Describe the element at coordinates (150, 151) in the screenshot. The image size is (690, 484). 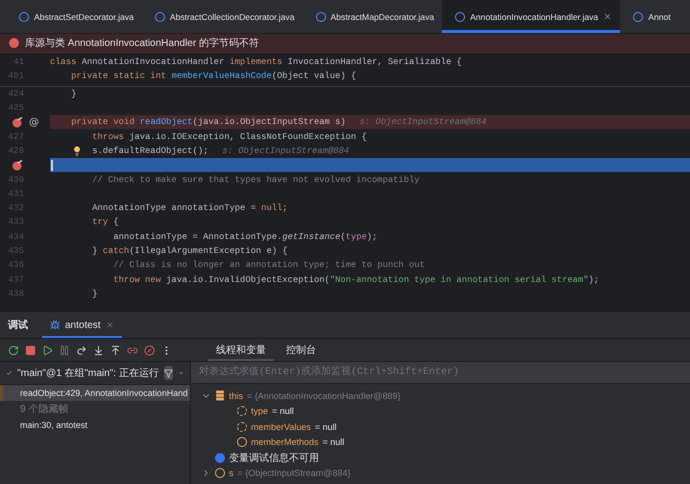
I see `code-token: s.defaultReadObject();` at that location.